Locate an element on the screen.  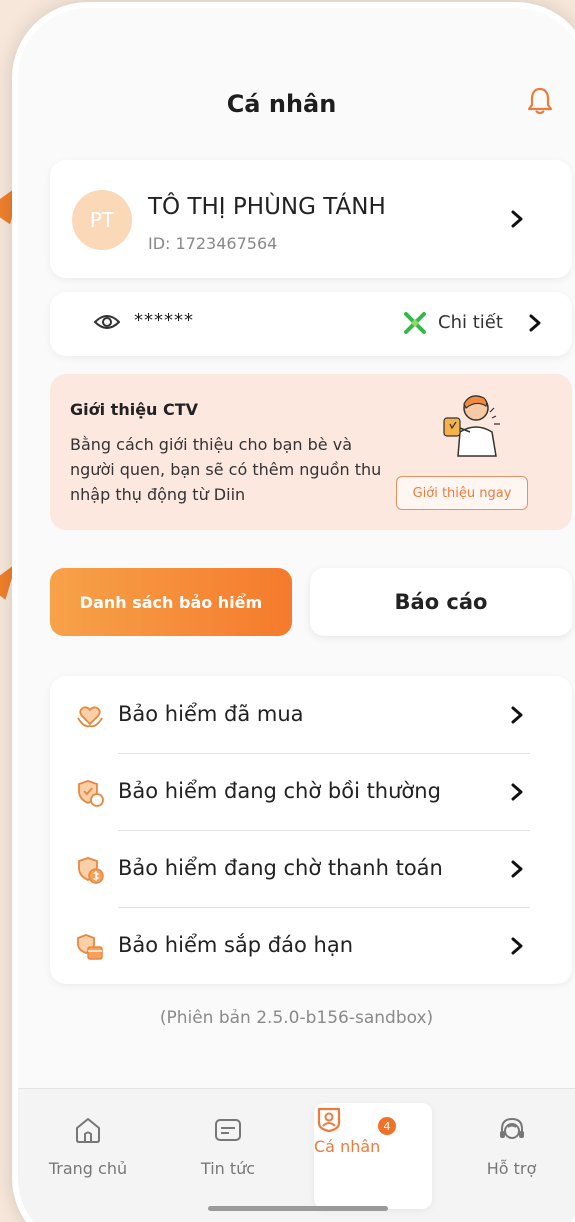
balance-card: ****** Chi tiết is located at coordinates (311, 324).